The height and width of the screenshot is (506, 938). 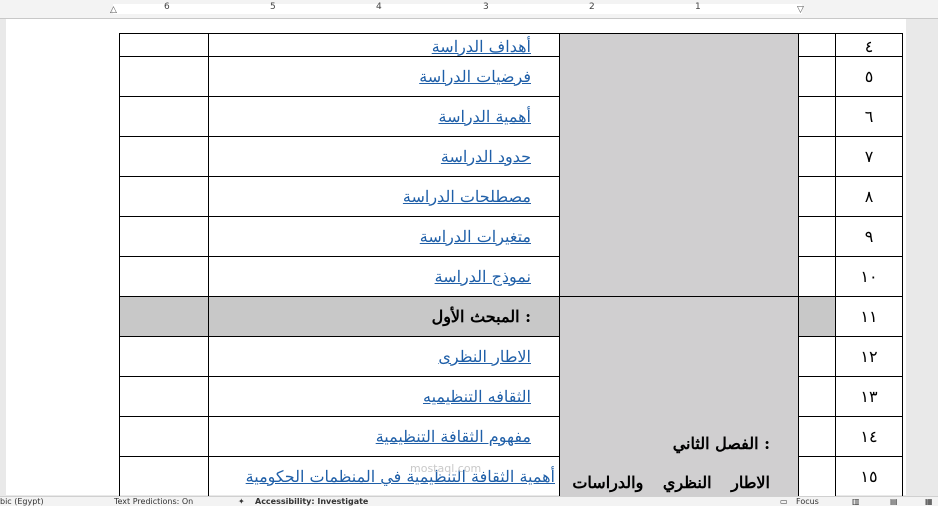 What do you see at coordinates (721, 443) in the screenshot?
I see `chapter-title: الفصل الثاني :` at bounding box center [721, 443].